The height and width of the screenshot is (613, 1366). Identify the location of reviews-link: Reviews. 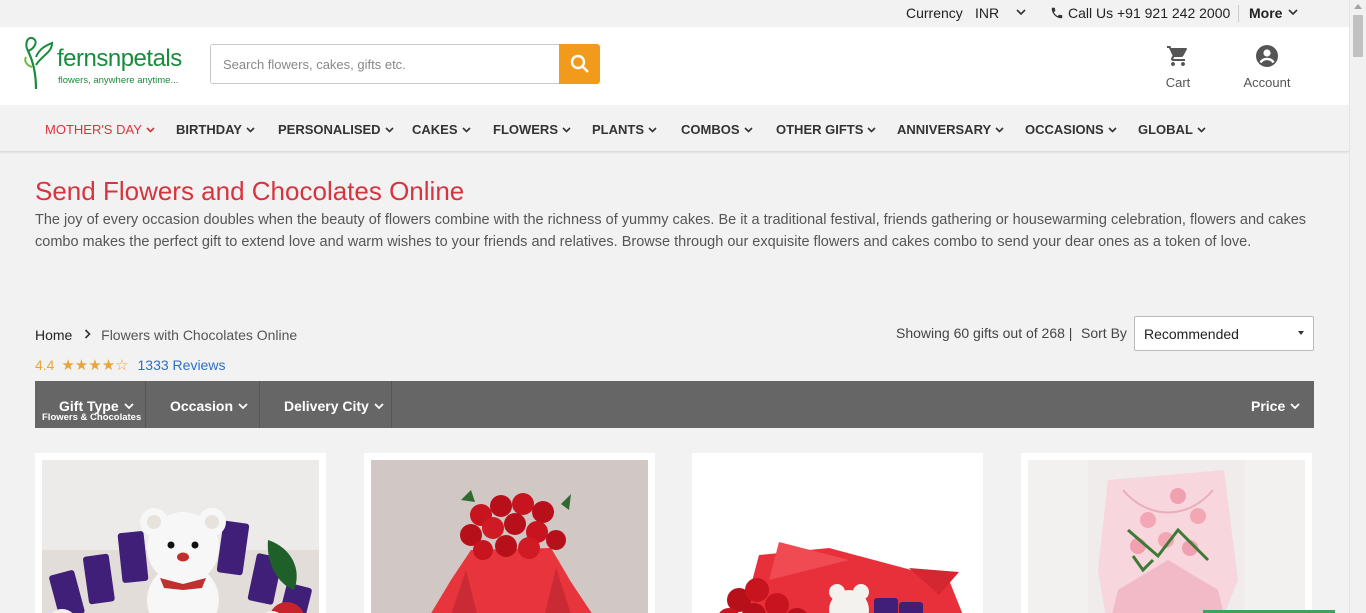
(199, 365).